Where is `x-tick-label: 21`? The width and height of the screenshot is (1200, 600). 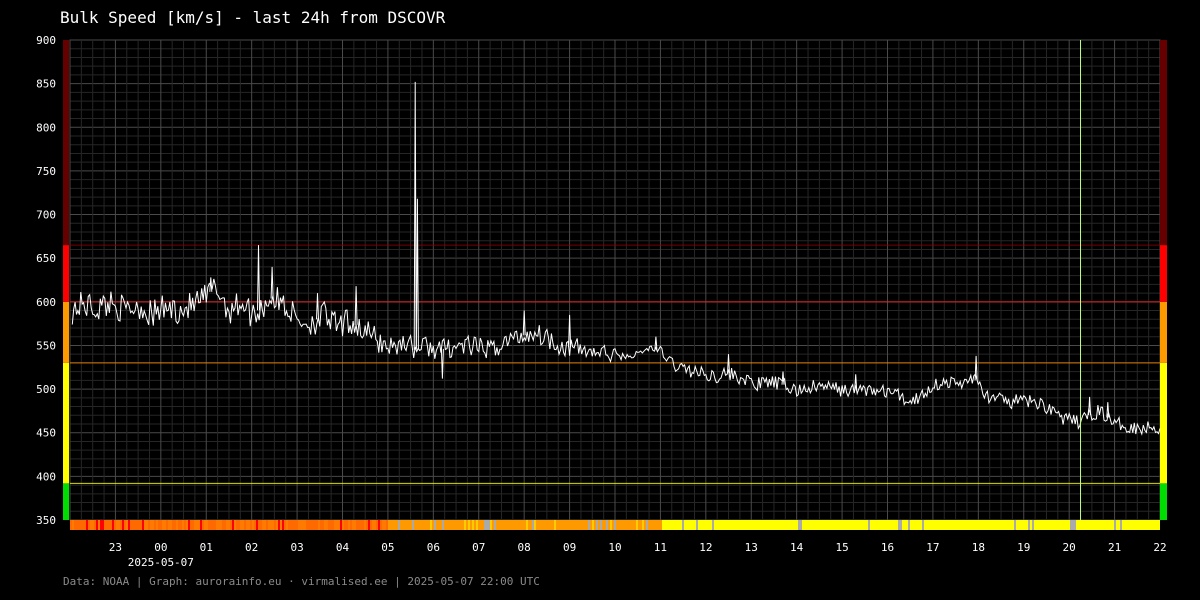 x-tick-label: 21 is located at coordinates (1114, 547).